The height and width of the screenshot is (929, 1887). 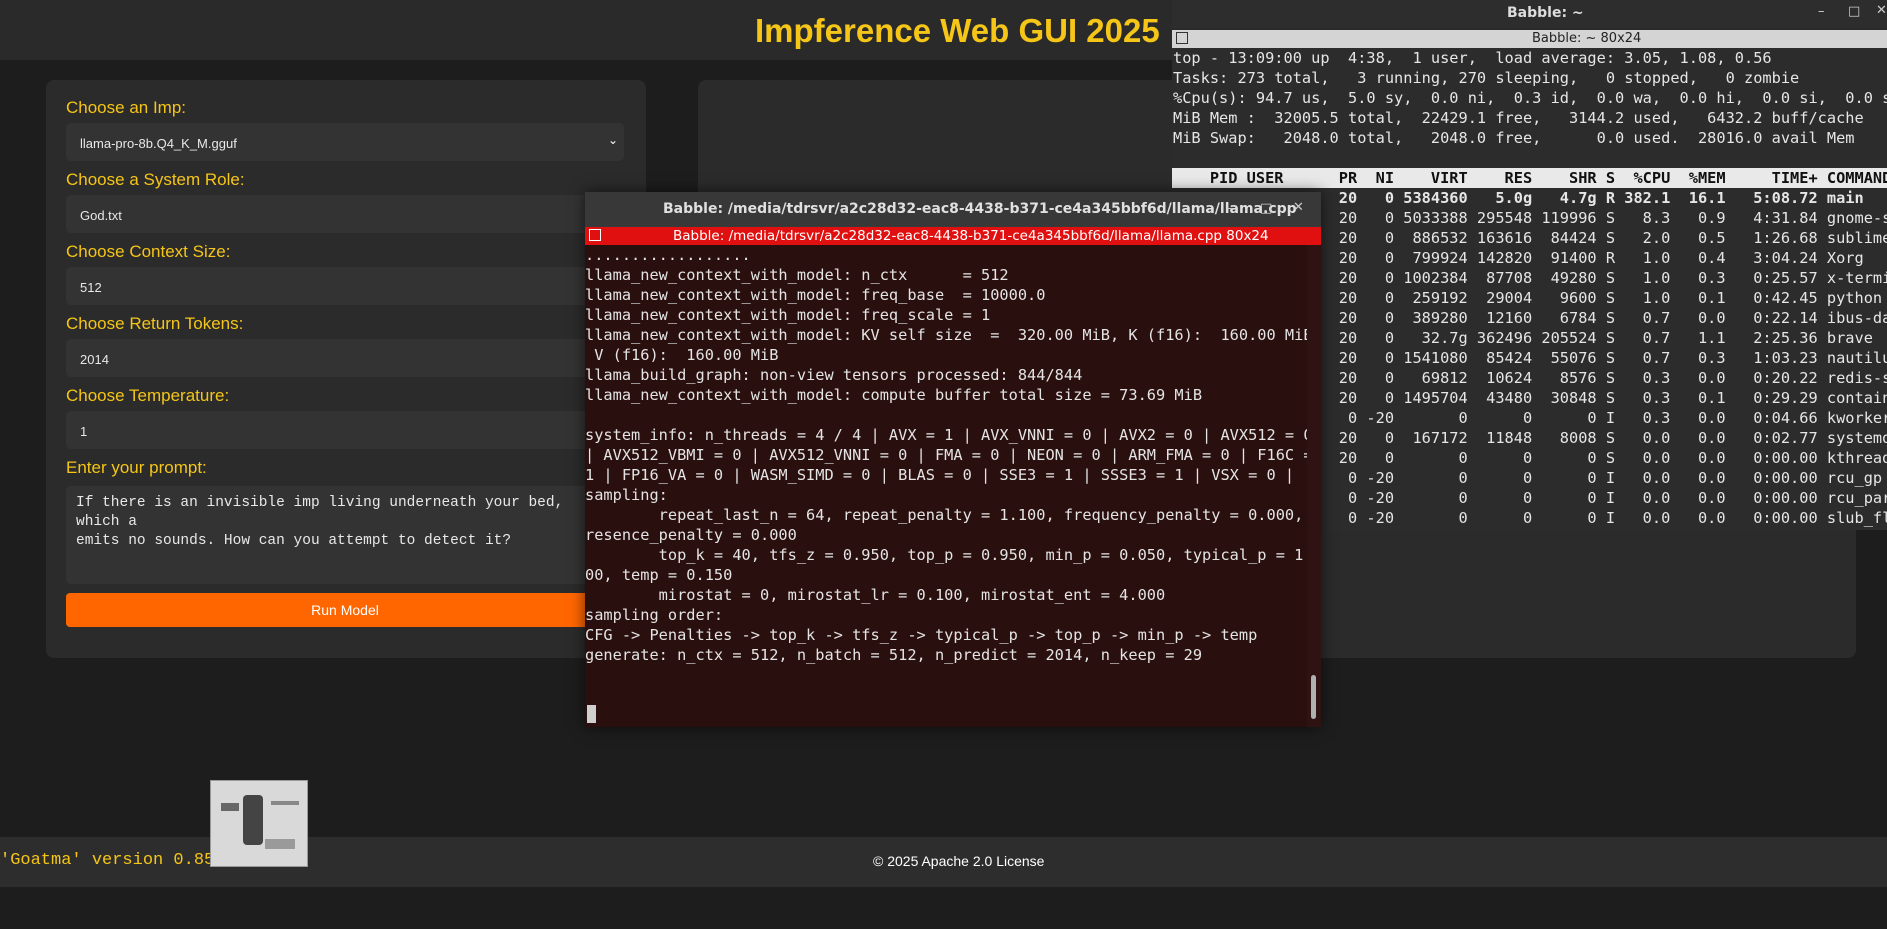 What do you see at coordinates (345, 286) in the screenshot?
I see `context-size-input: 512` at bounding box center [345, 286].